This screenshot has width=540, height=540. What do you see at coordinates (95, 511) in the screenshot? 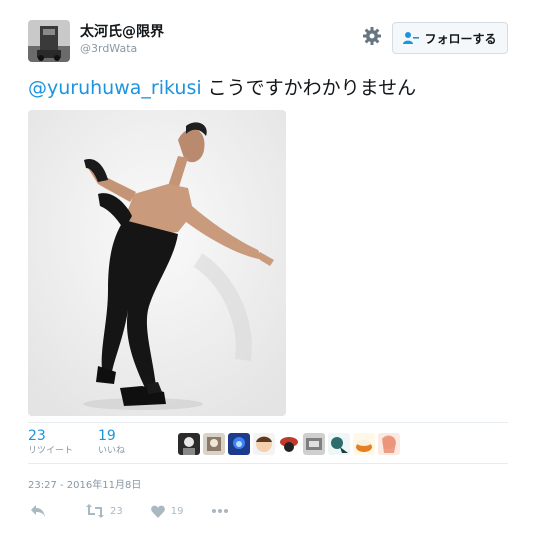
I see `retweet-icon` at bounding box center [95, 511].